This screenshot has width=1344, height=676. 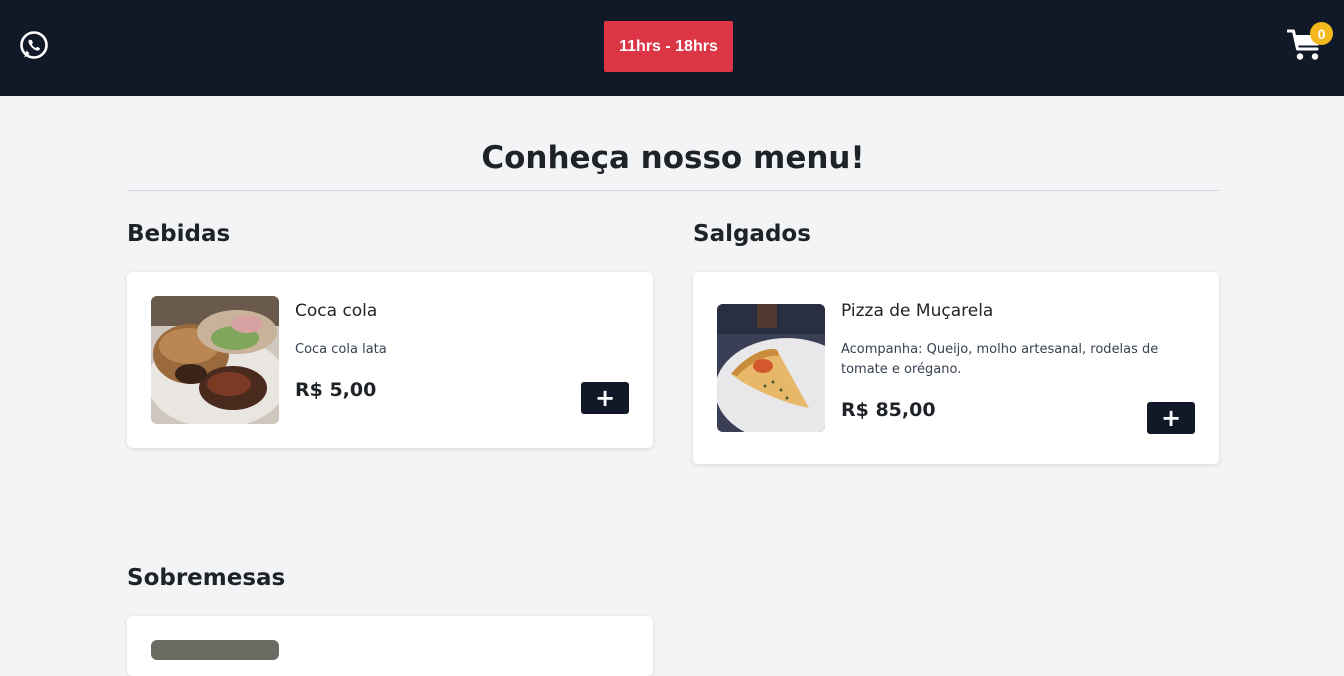 What do you see at coordinates (34, 45) in the screenshot?
I see `whatsapp-icon` at bounding box center [34, 45].